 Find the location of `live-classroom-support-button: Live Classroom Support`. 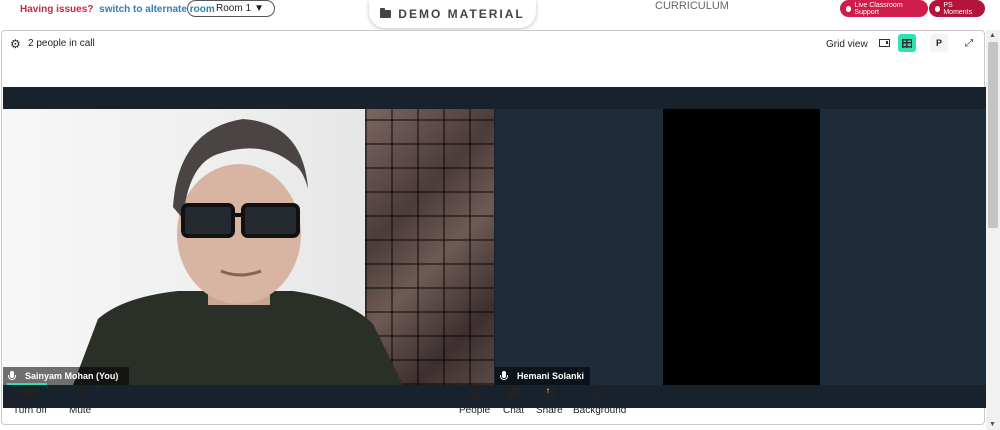

live-classroom-support-button: Live Classroom Support is located at coordinates (884, 8).